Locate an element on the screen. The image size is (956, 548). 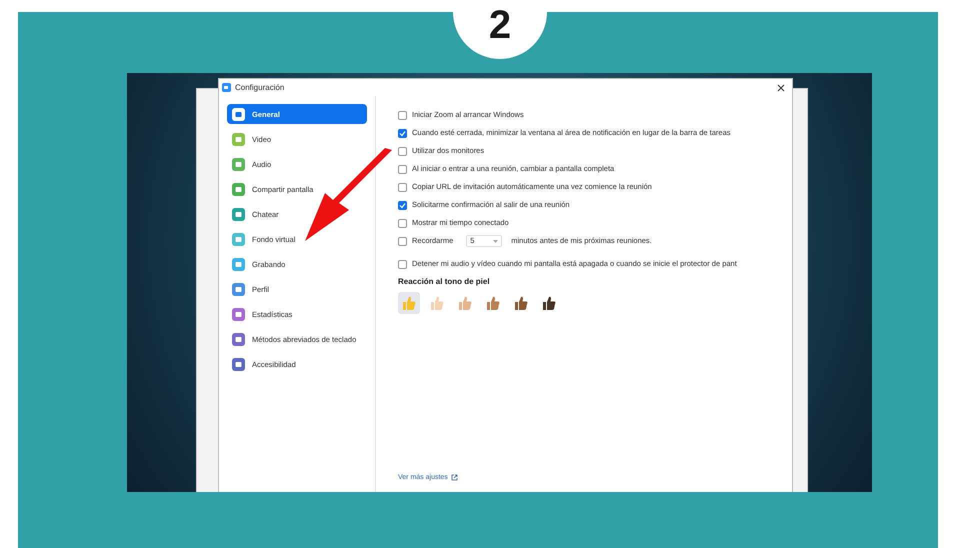
caret-icon is located at coordinates (495, 241).